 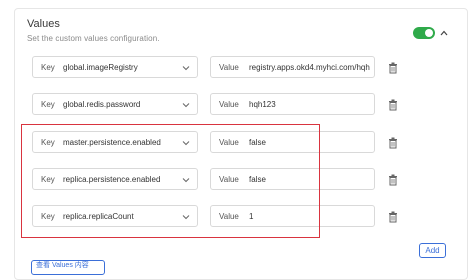 What do you see at coordinates (424, 33) in the screenshot?
I see `values-toggle-switch` at bounding box center [424, 33].